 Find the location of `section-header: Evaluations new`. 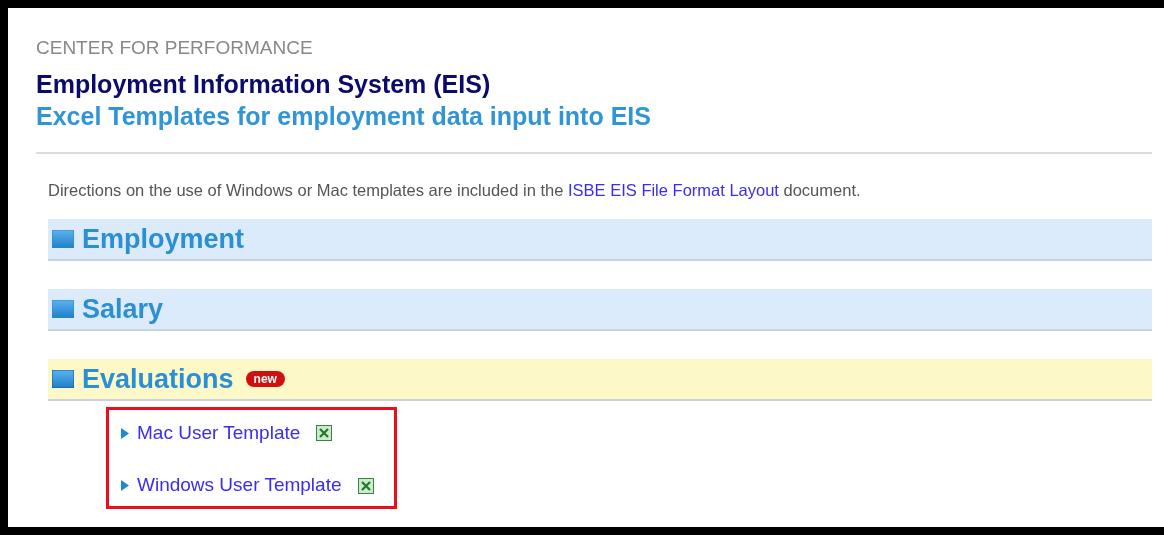

section-header: Evaluations new is located at coordinates (600, 379).